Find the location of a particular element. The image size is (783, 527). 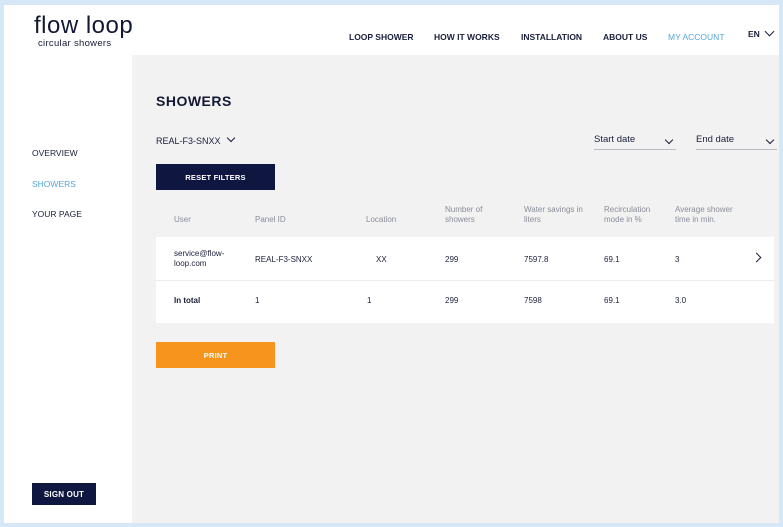

column-header-user: User is located at coordinates (182, 219).